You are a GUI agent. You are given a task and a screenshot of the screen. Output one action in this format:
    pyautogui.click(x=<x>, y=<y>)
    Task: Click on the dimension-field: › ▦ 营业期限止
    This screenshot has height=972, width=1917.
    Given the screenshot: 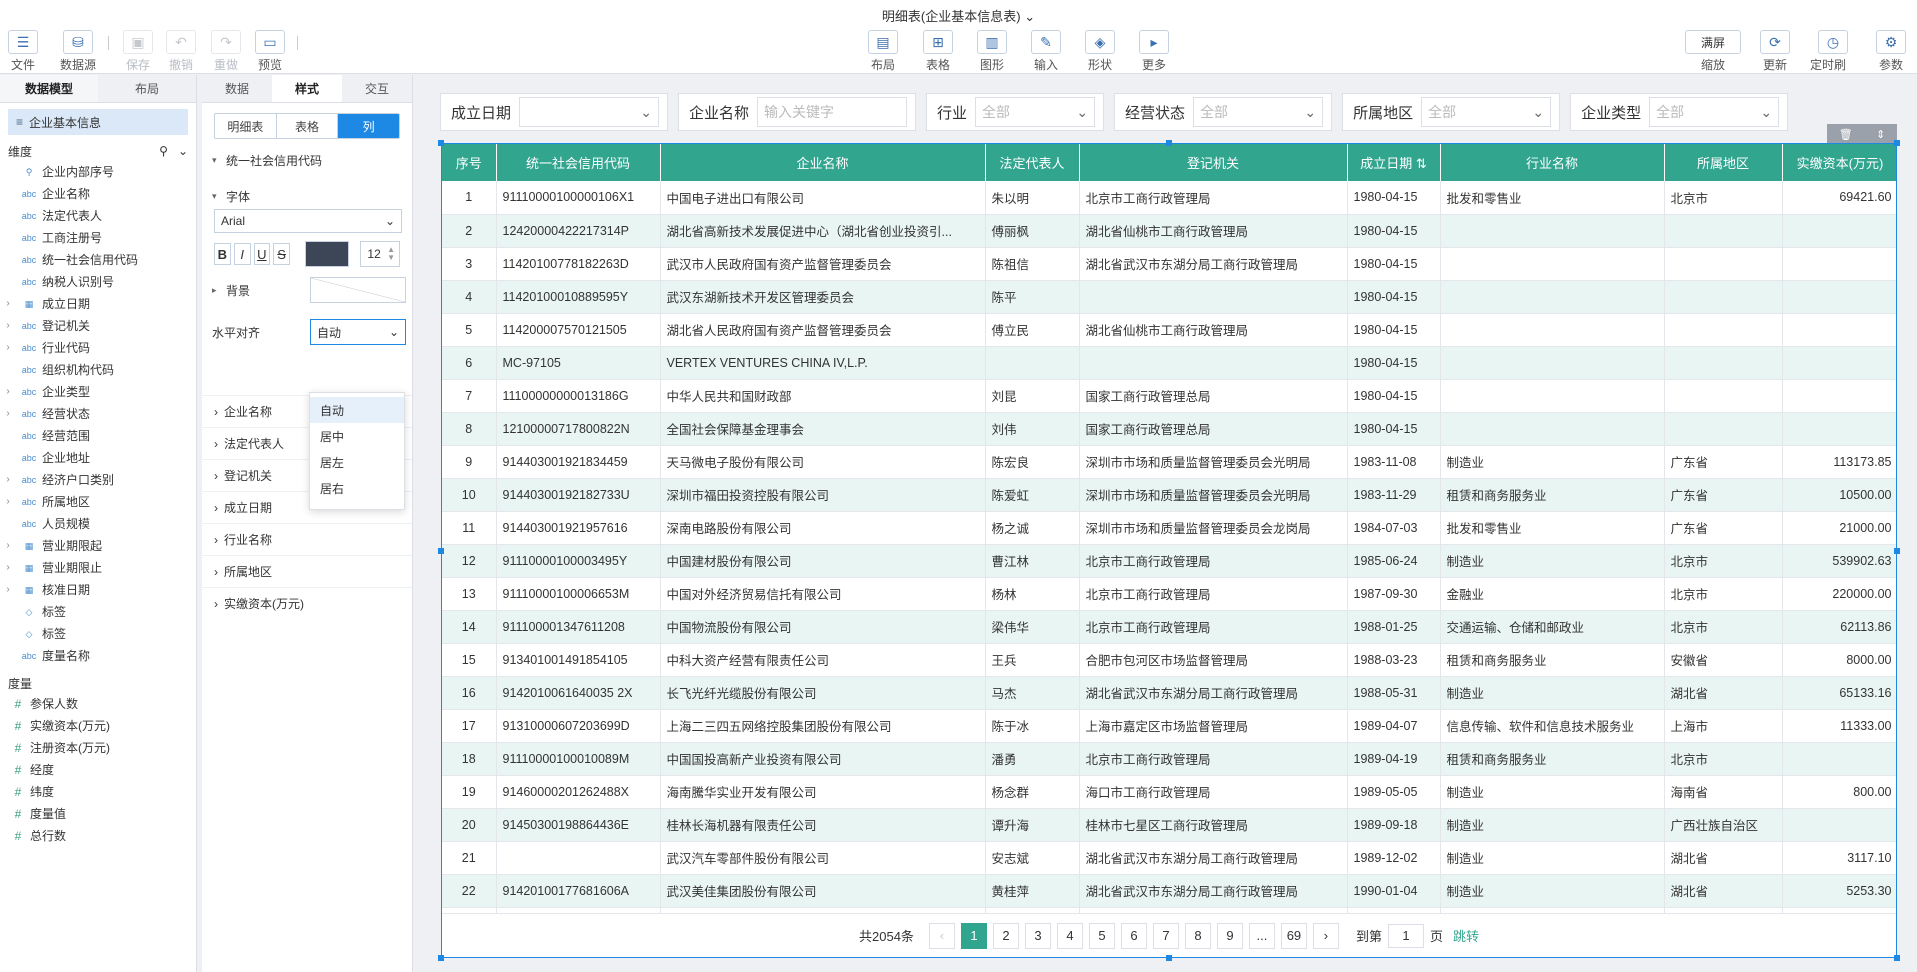 What is the action you would take?
    pyautogui.click(x=98, y=568)
    